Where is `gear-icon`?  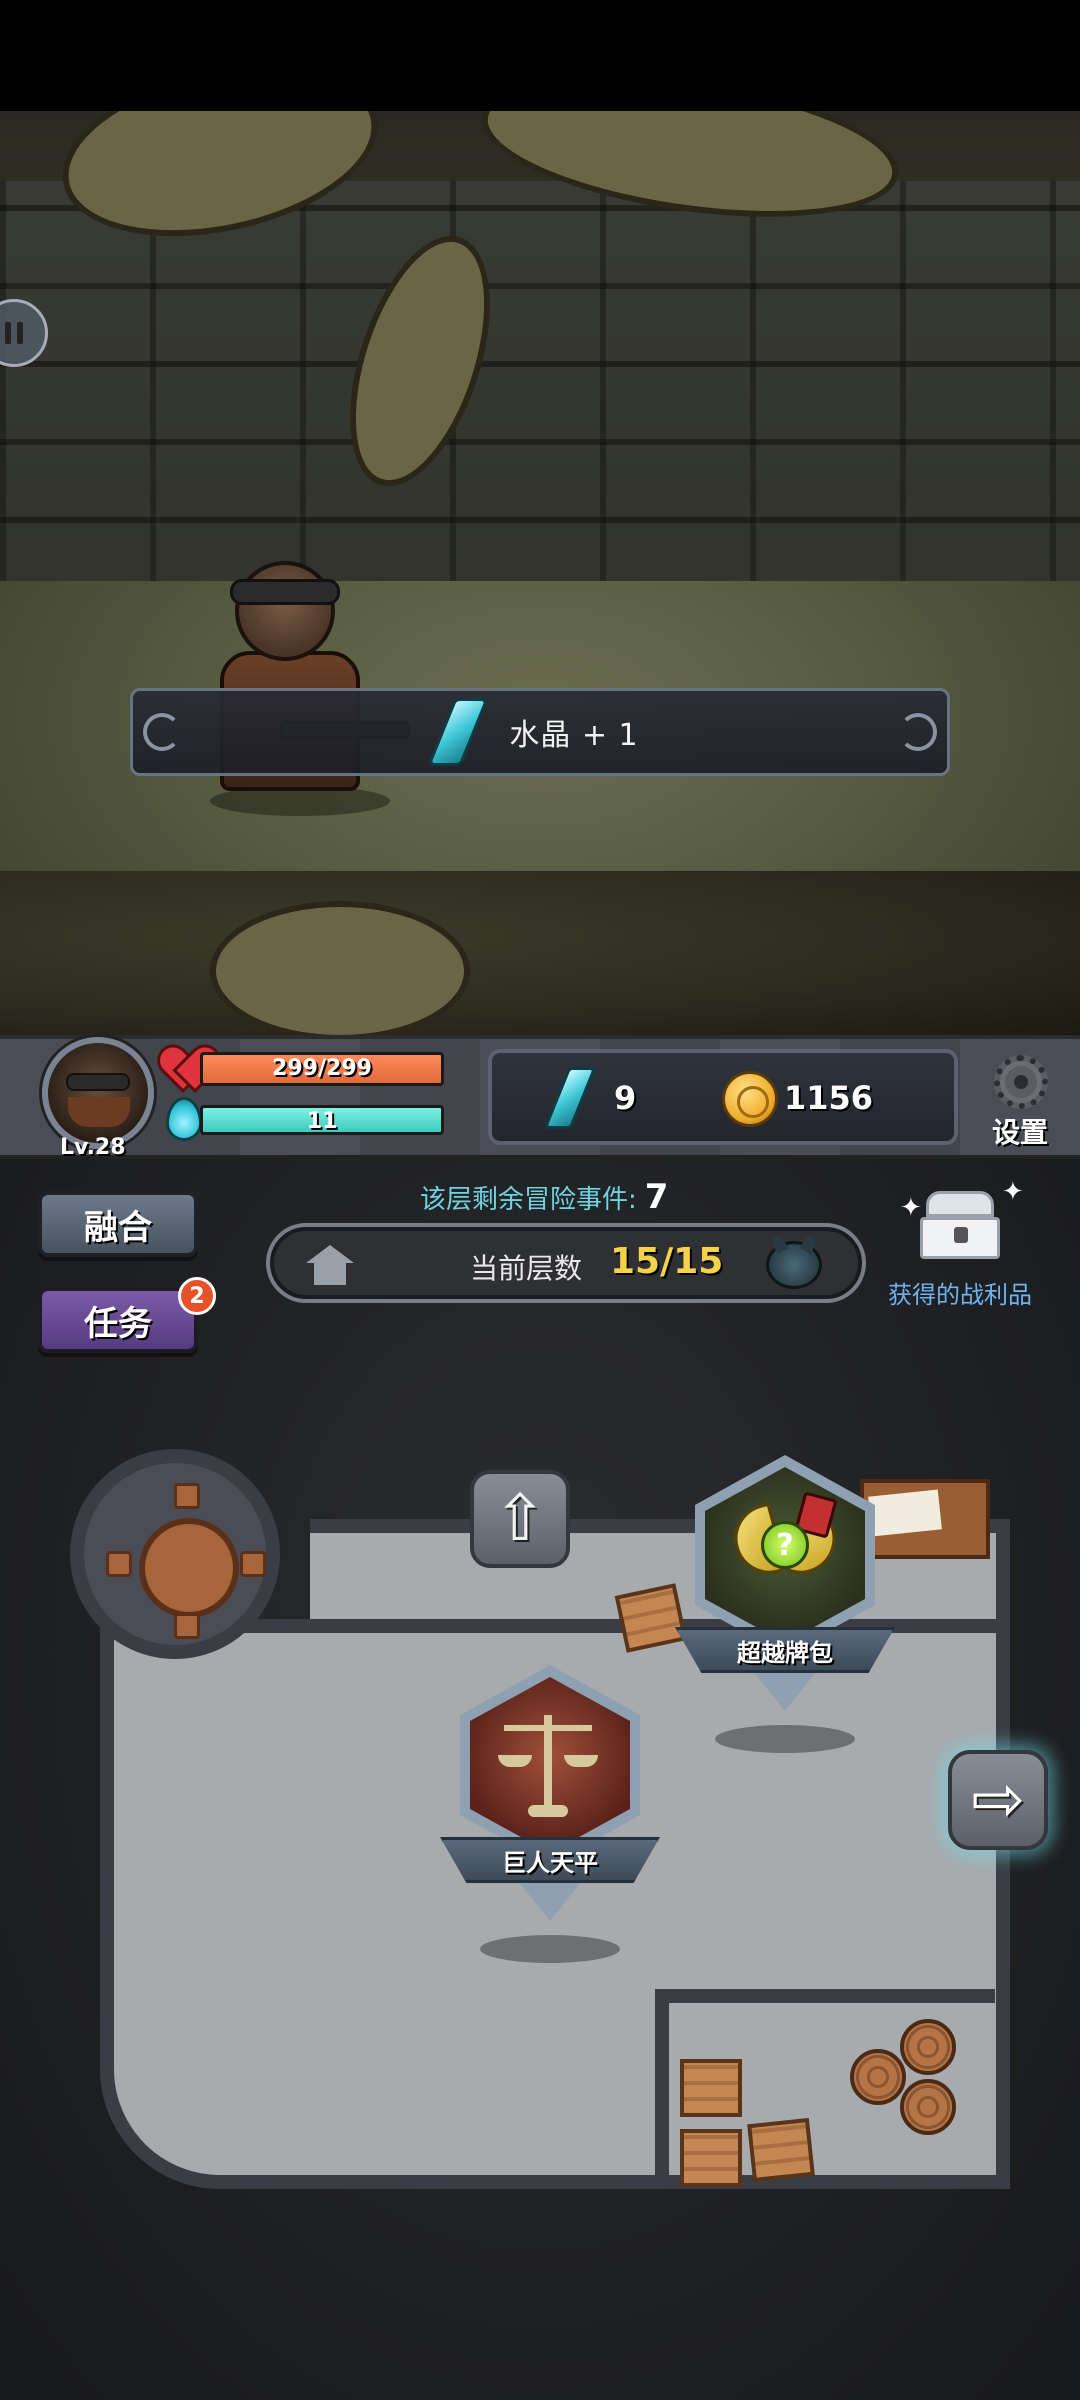 gear-icon is located at coordinates (1021, 1082).